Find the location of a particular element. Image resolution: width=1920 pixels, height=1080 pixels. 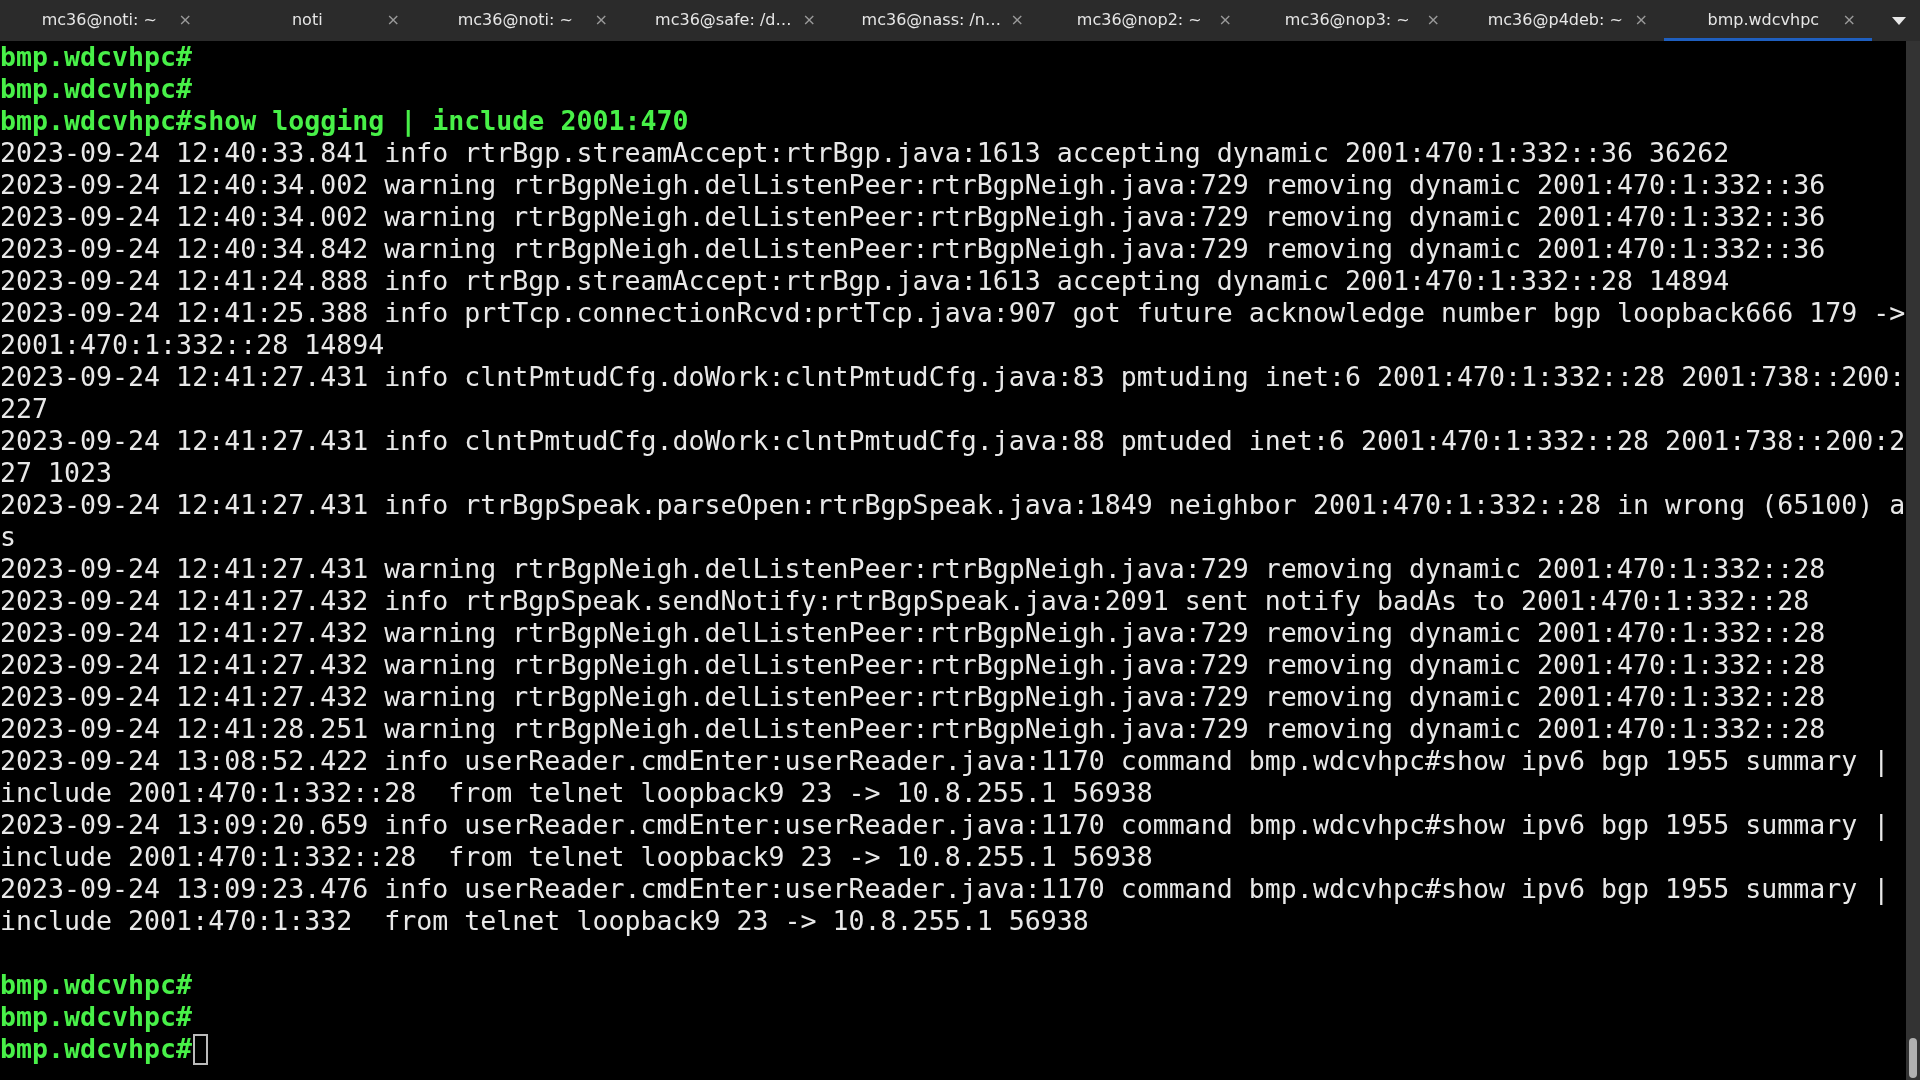

terminal-prompt: bmp.wdcvhpc#show logging | include 2001:470 is located at coordinates (344, 121).